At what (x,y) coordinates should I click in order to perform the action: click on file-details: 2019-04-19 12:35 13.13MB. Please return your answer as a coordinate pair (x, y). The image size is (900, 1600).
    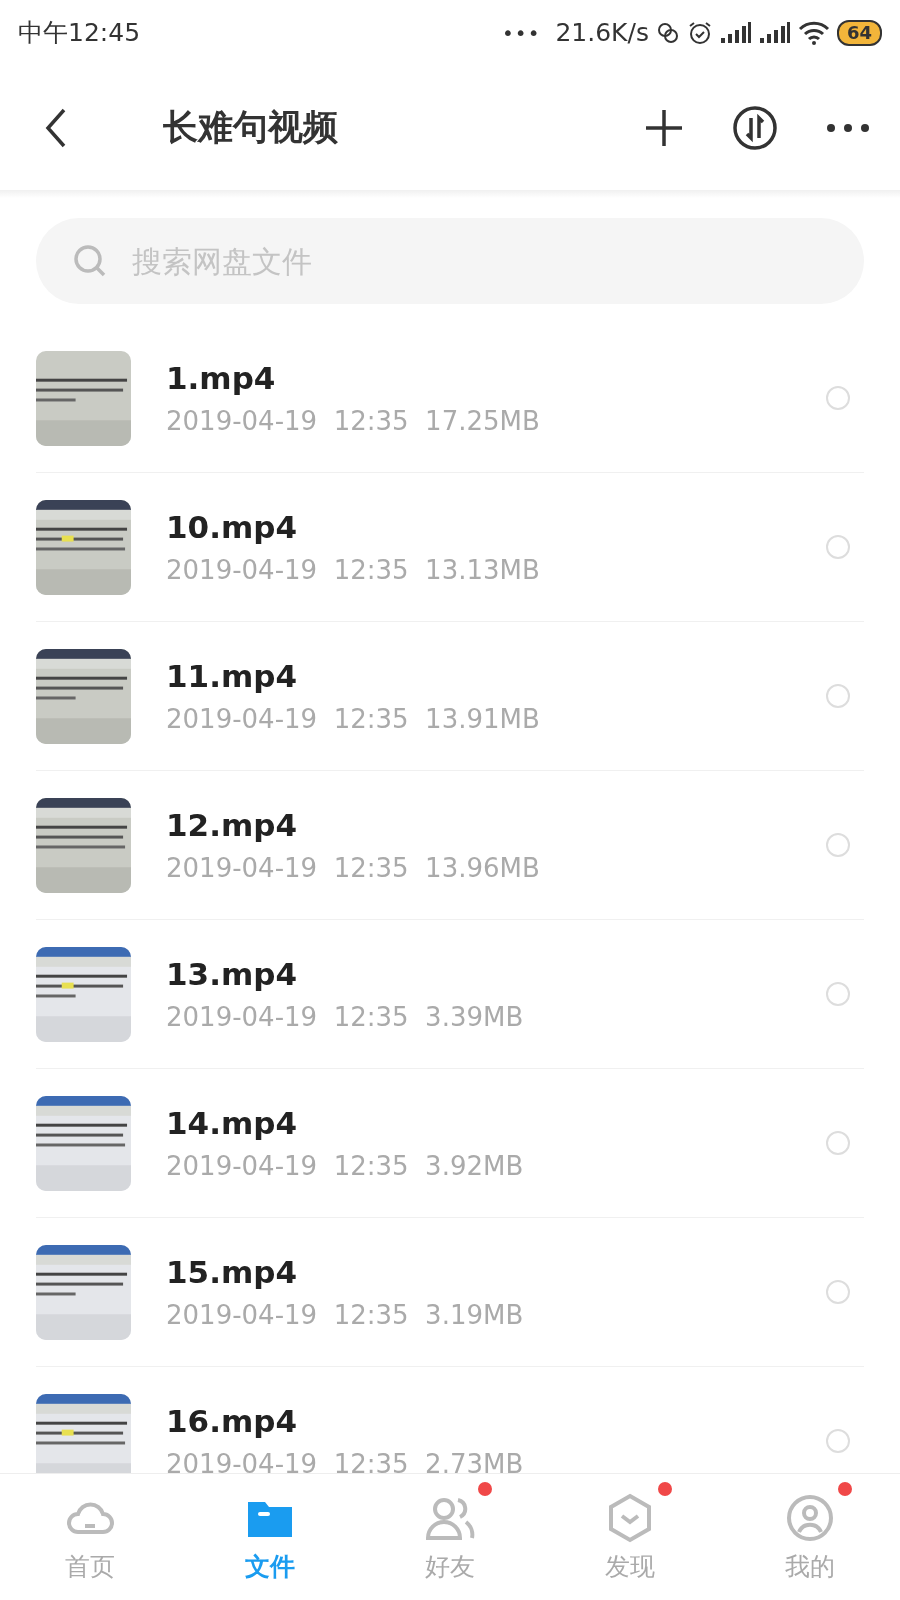
    Looking at the image, I should click on (353, 570).